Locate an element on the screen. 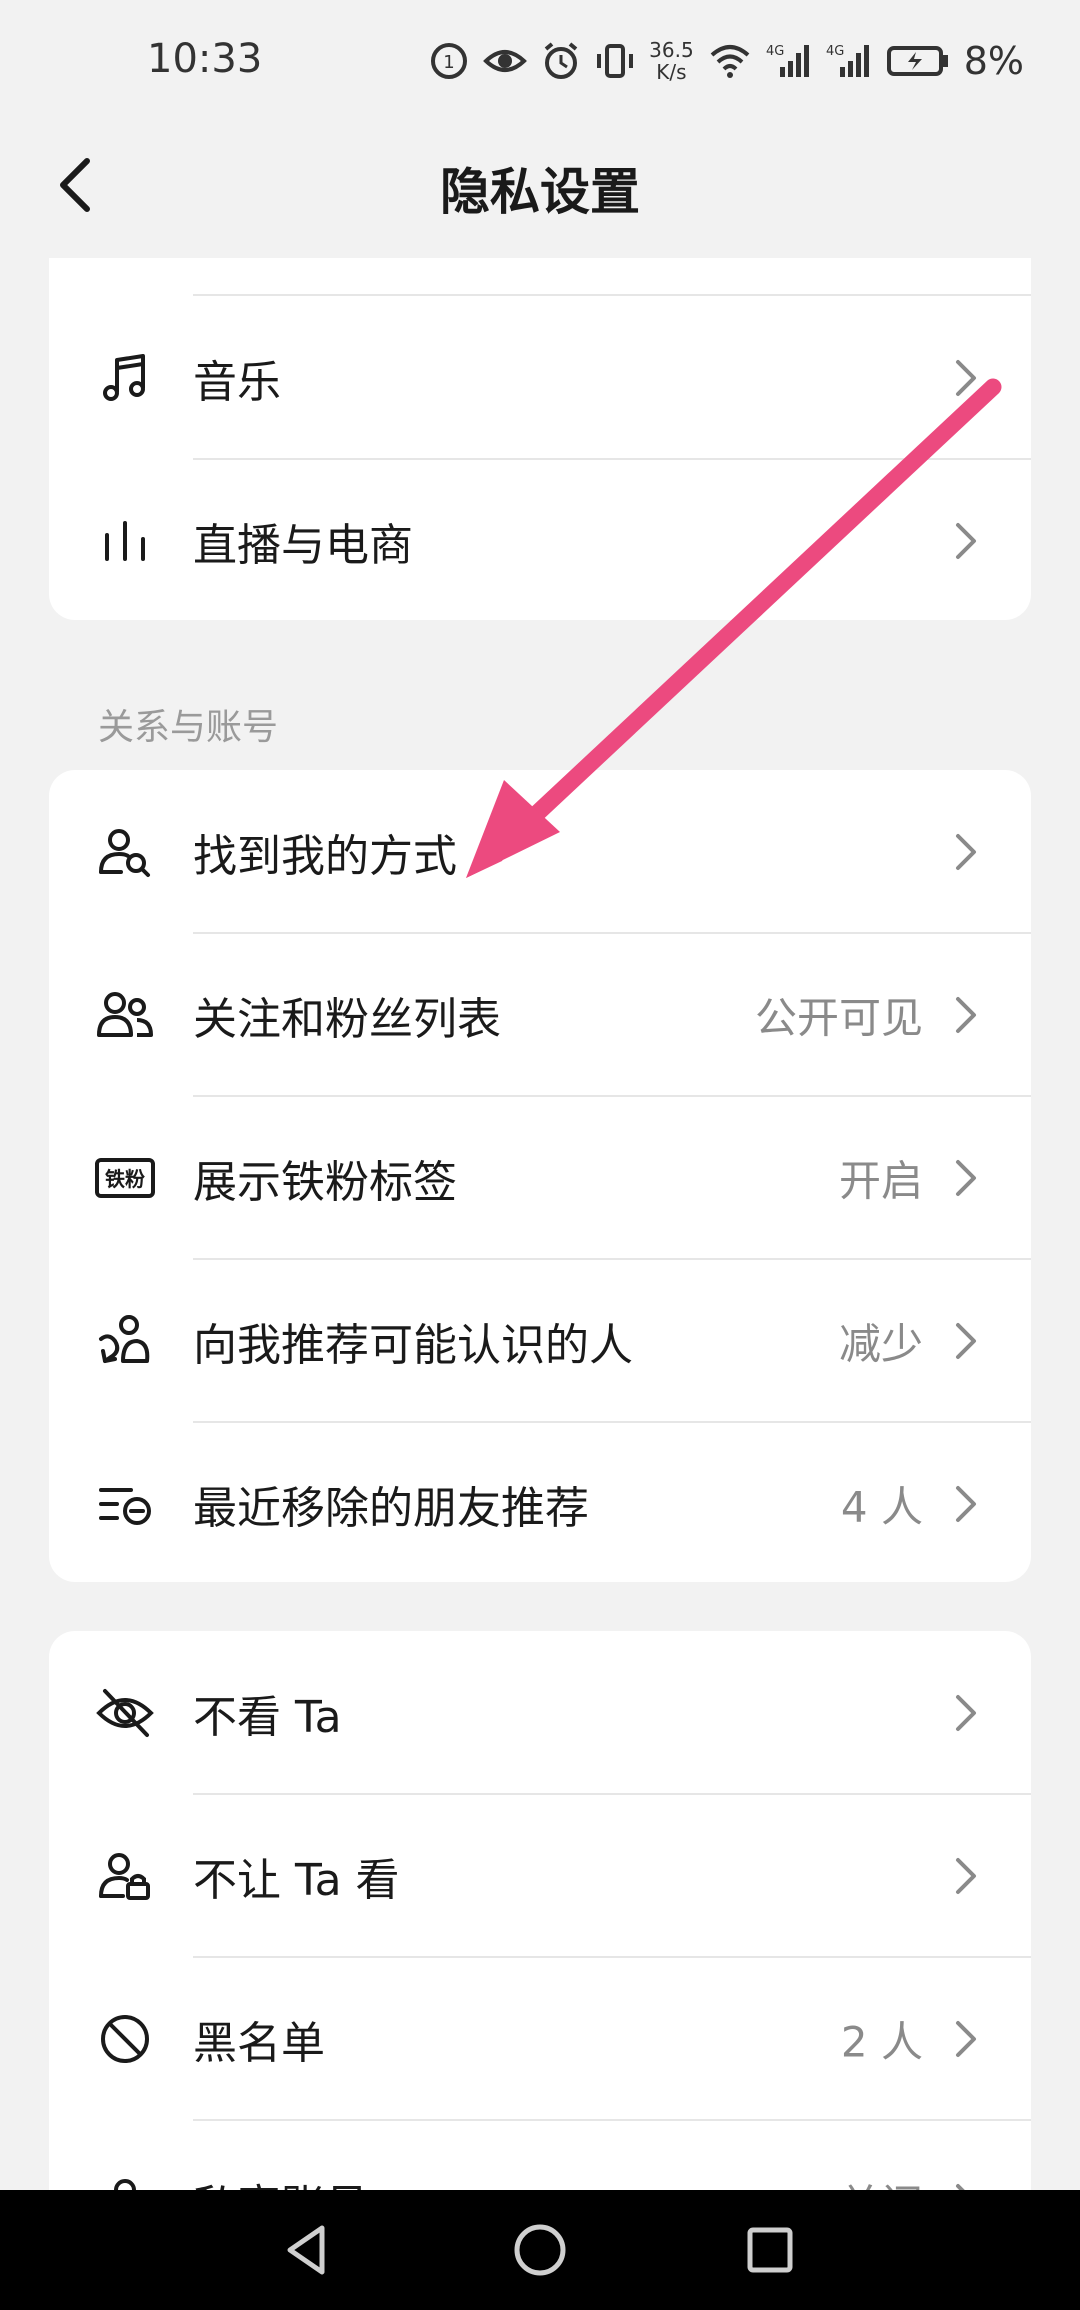 Image resolution: width=1080 pixels, height=2310 pixels. row-recommend-people: 向我推荐可能认识的人 减少 is located at coordinates (540, 1340).